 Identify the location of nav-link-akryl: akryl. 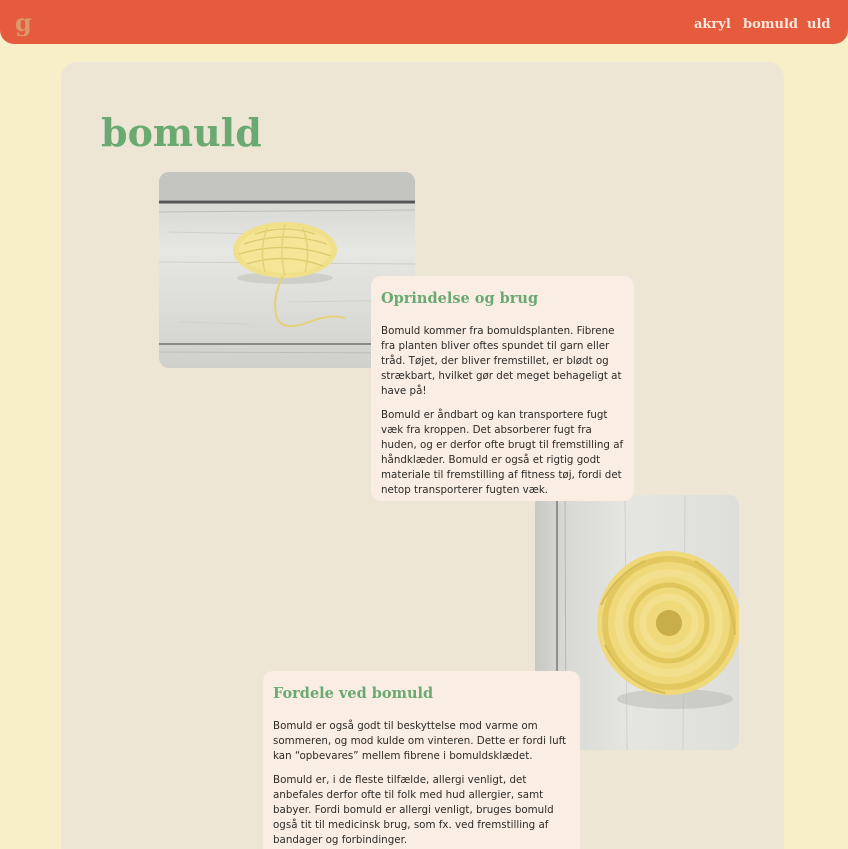
(712, 24).